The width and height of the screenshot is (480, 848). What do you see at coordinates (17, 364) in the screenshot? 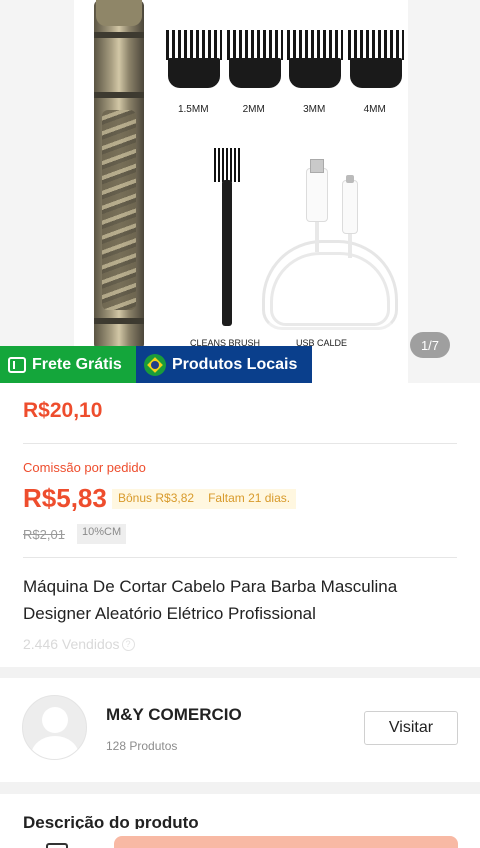
I see `truck-icon` at bounding box center [17, 364].